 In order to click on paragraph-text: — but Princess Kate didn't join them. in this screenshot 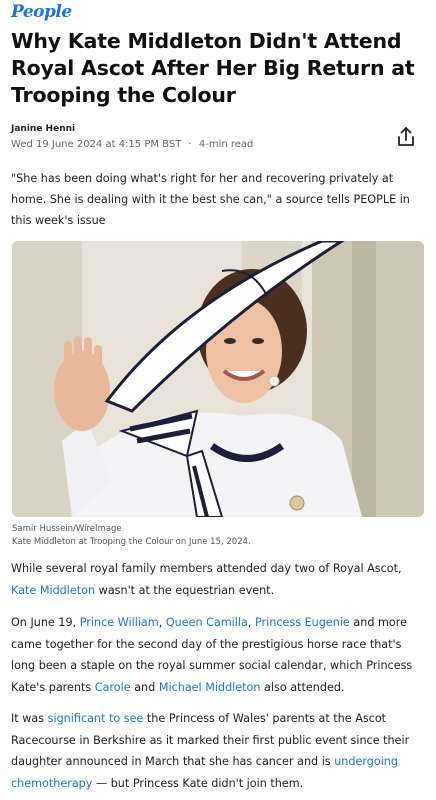, I will do `click(198, 783)`.